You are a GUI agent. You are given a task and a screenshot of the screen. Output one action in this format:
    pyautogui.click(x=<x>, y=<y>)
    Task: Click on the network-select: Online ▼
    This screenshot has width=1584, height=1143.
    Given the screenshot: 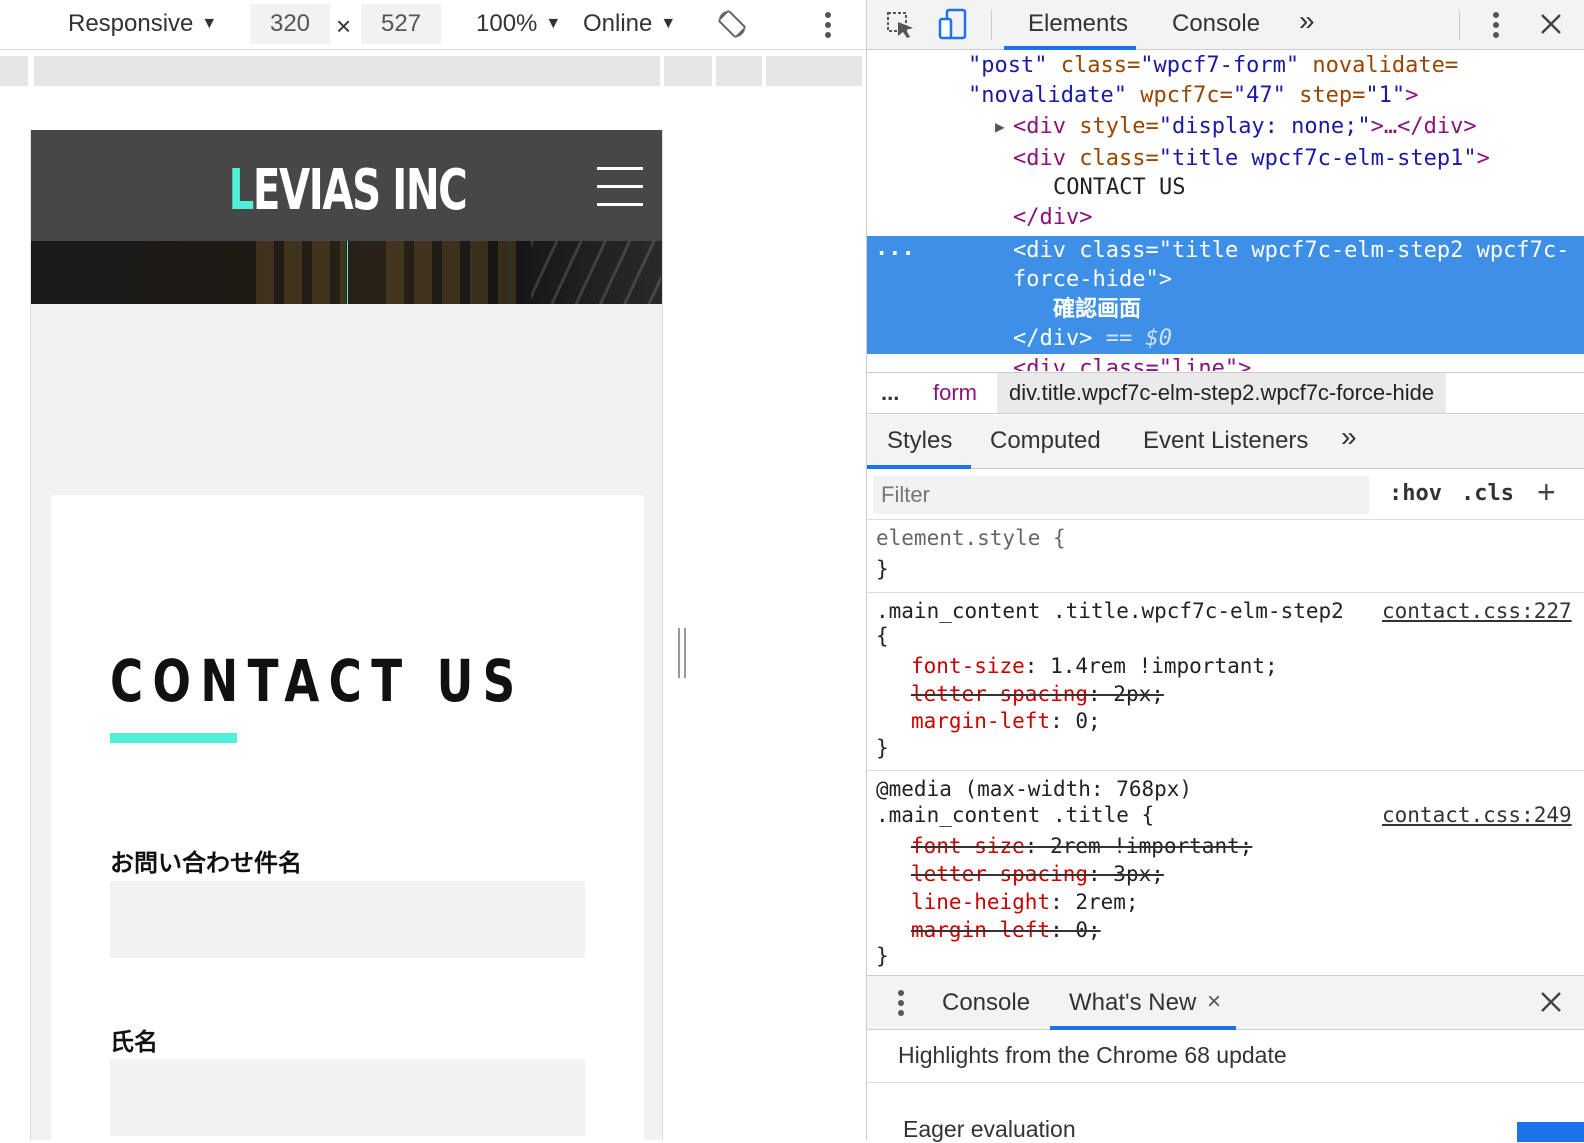 What is the action you would take?
    pyautogui.click(x=629, y=24)
    